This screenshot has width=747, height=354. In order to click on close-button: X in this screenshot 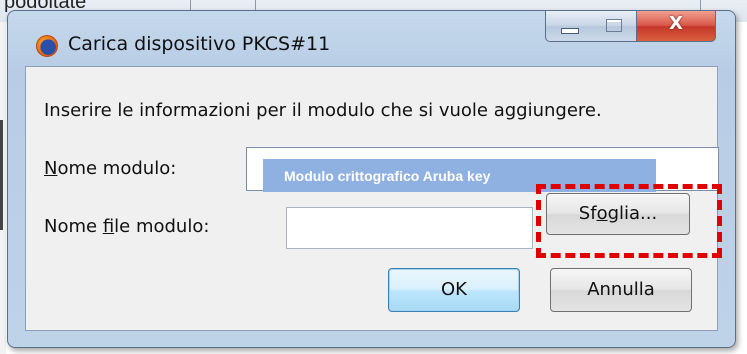, I will do `click(676, 26)`.